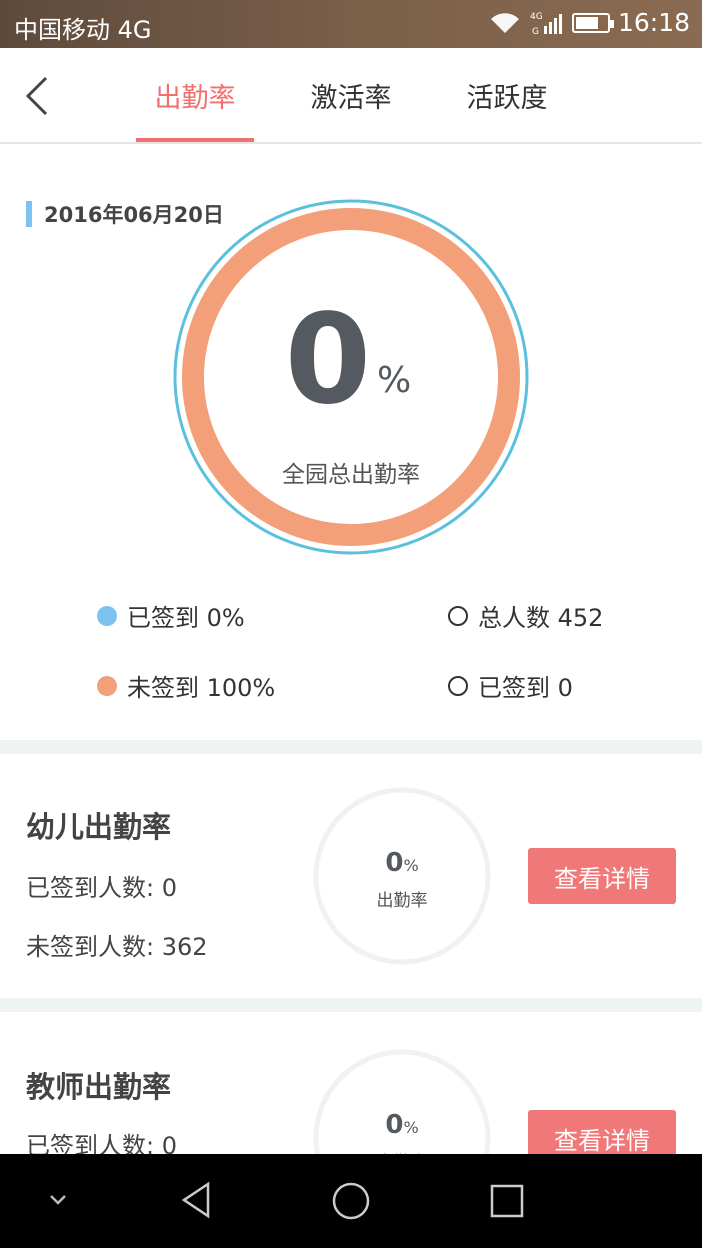 The width and height of the screenshot is (702, 1248). I want to click on overall-rate-value: 0, so click(328, 360).